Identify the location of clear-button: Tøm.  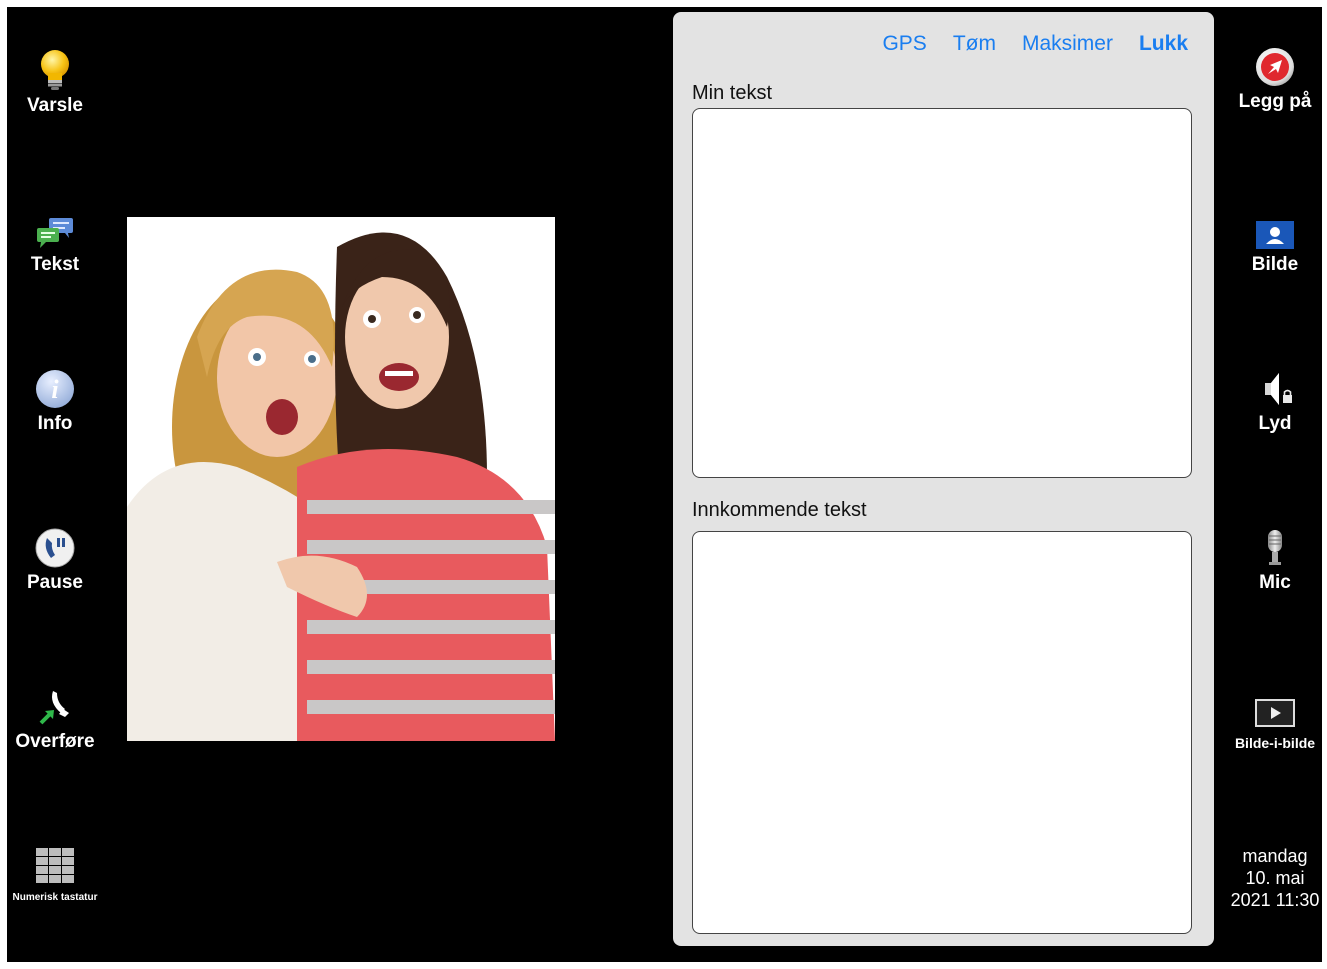
(974, 44).